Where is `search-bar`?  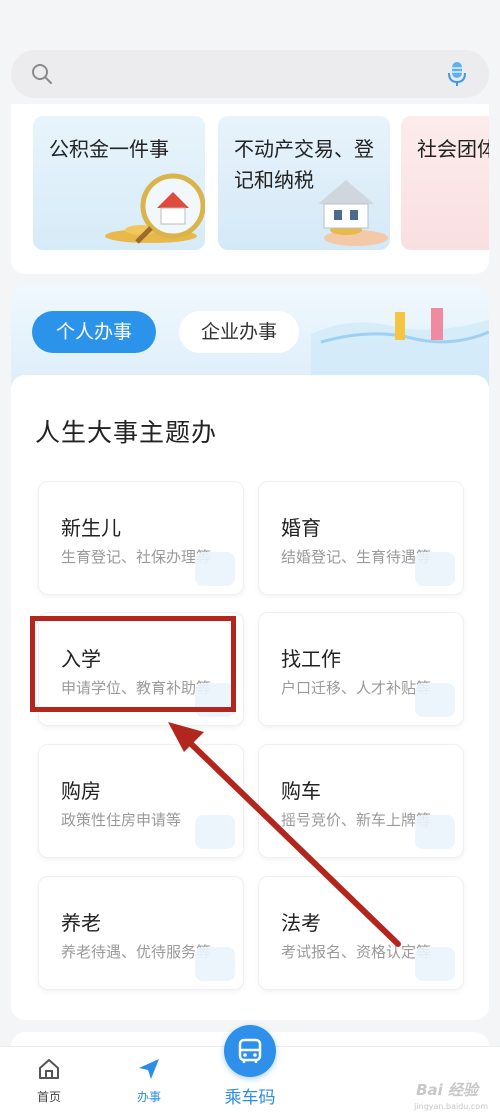 search-bar is located at coordinates (250, 74).